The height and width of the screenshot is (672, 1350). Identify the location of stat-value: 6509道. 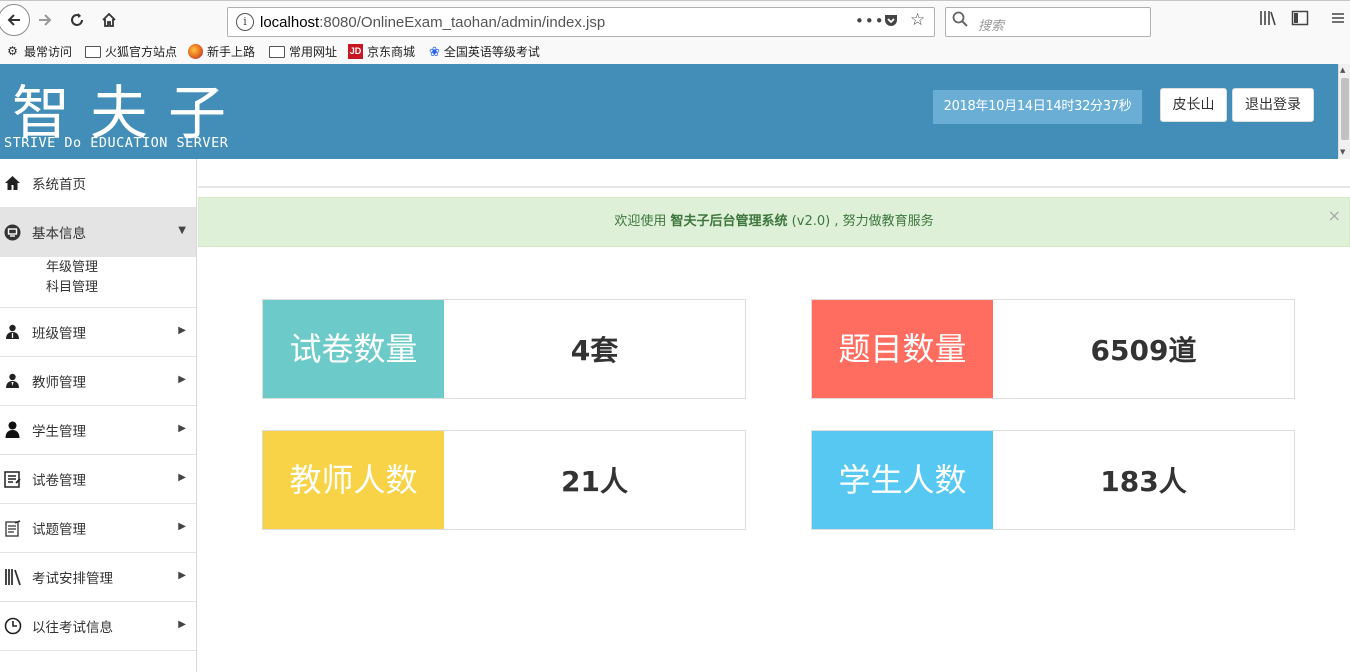
(1143, 350).